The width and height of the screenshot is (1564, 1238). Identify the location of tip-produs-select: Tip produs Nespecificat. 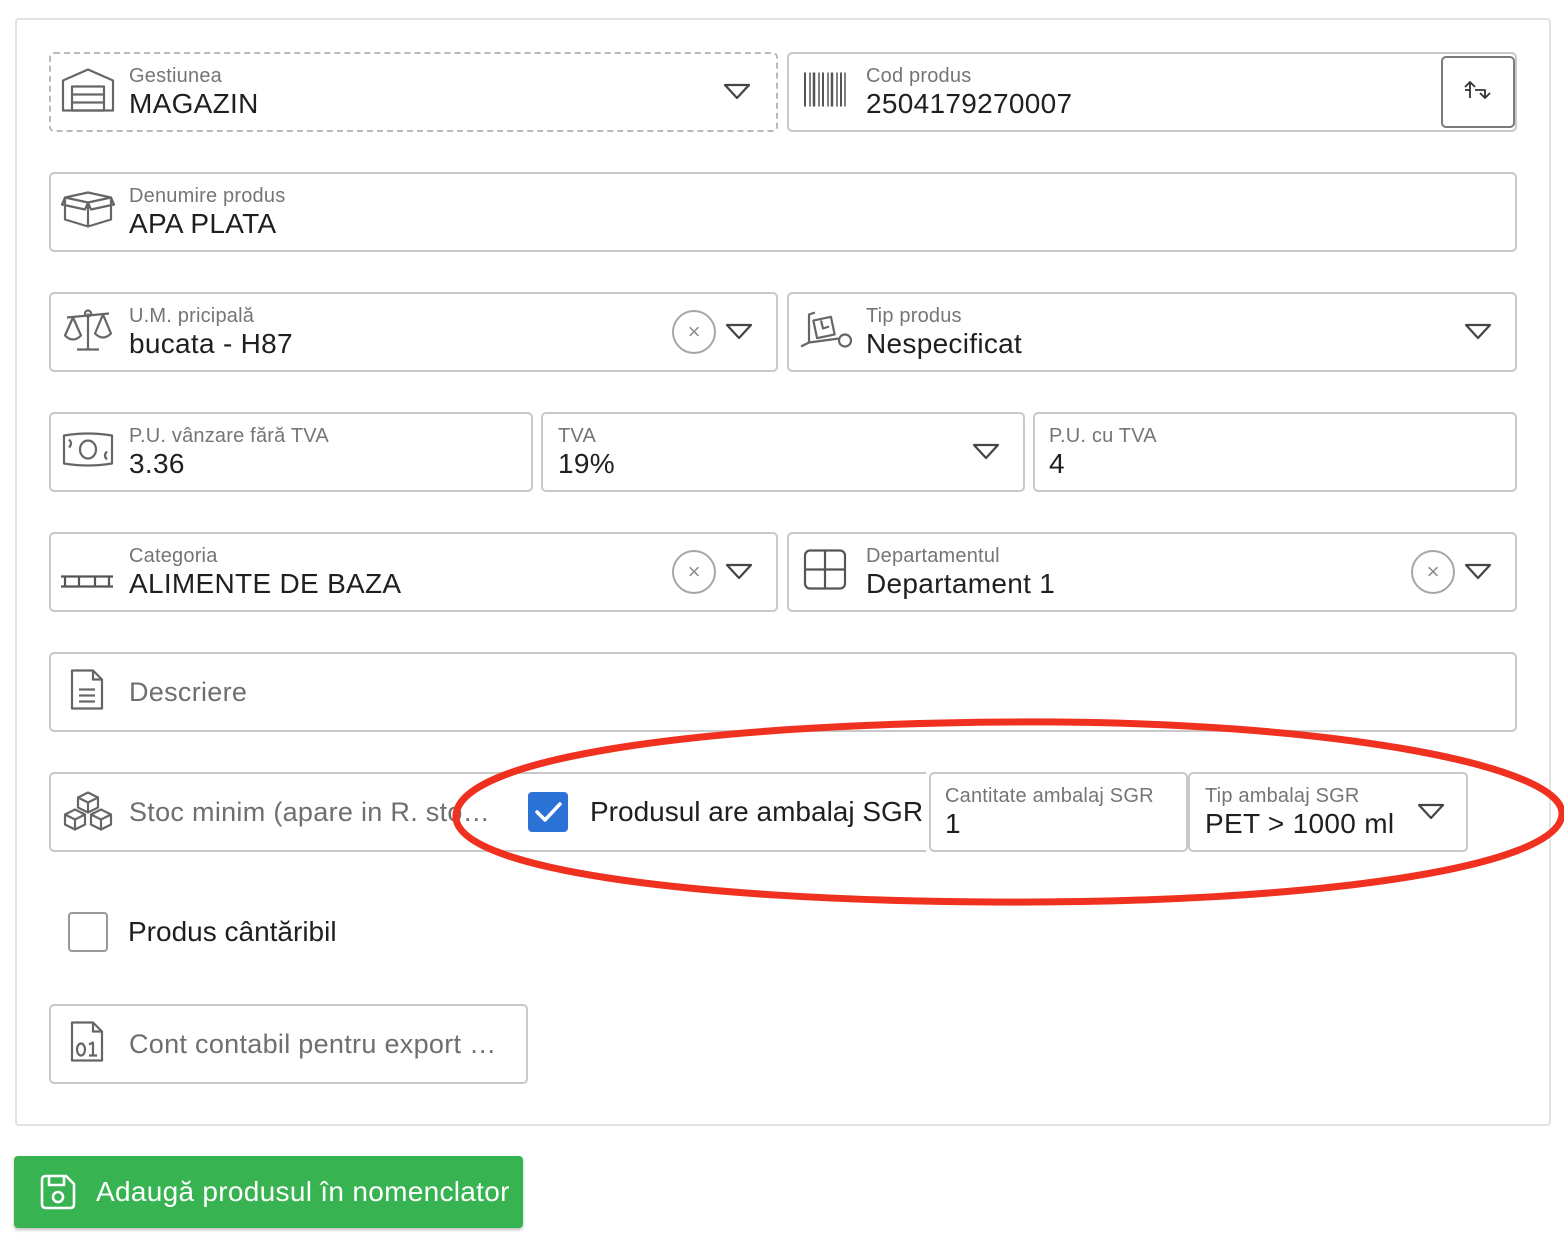
(1152, 332).